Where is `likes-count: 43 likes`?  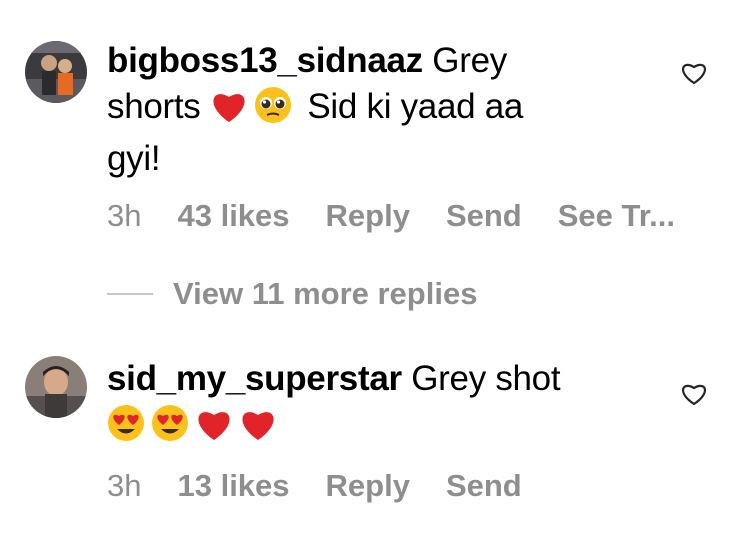 likes-count: 43 likes is located at coordinates (233, 216).